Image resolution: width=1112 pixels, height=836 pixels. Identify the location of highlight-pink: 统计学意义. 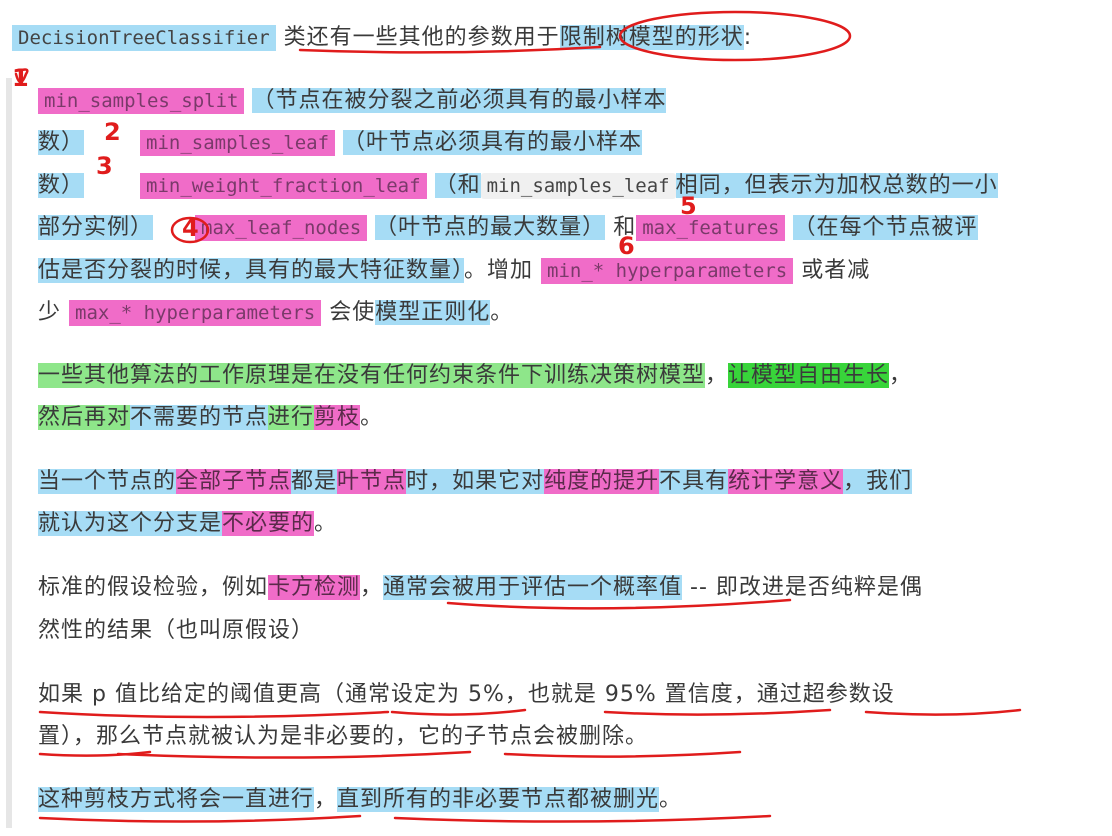
(786, 481).